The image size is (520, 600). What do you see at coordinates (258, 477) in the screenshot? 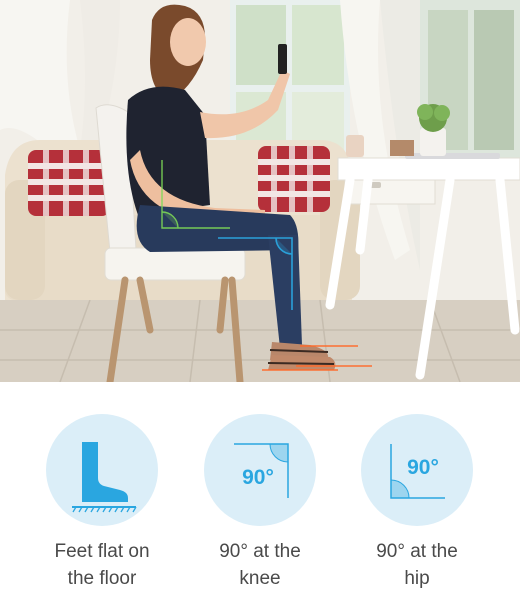
I see `knee-angle-label: 90°` at bounding box center [258, 477].